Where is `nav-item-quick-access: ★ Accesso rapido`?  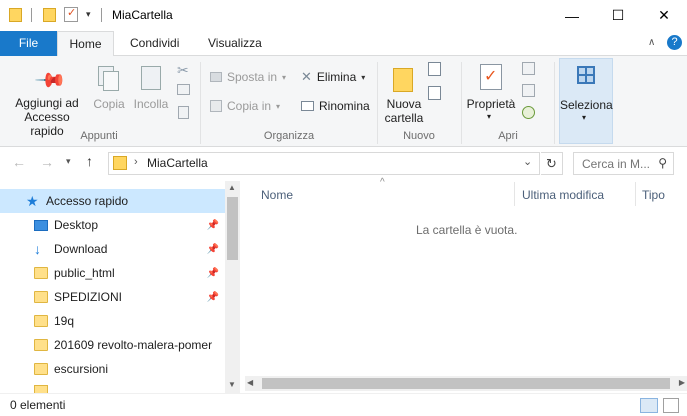
nav-item-quick-access: ★ Accesso rapido is located at coordinates (112, 201).